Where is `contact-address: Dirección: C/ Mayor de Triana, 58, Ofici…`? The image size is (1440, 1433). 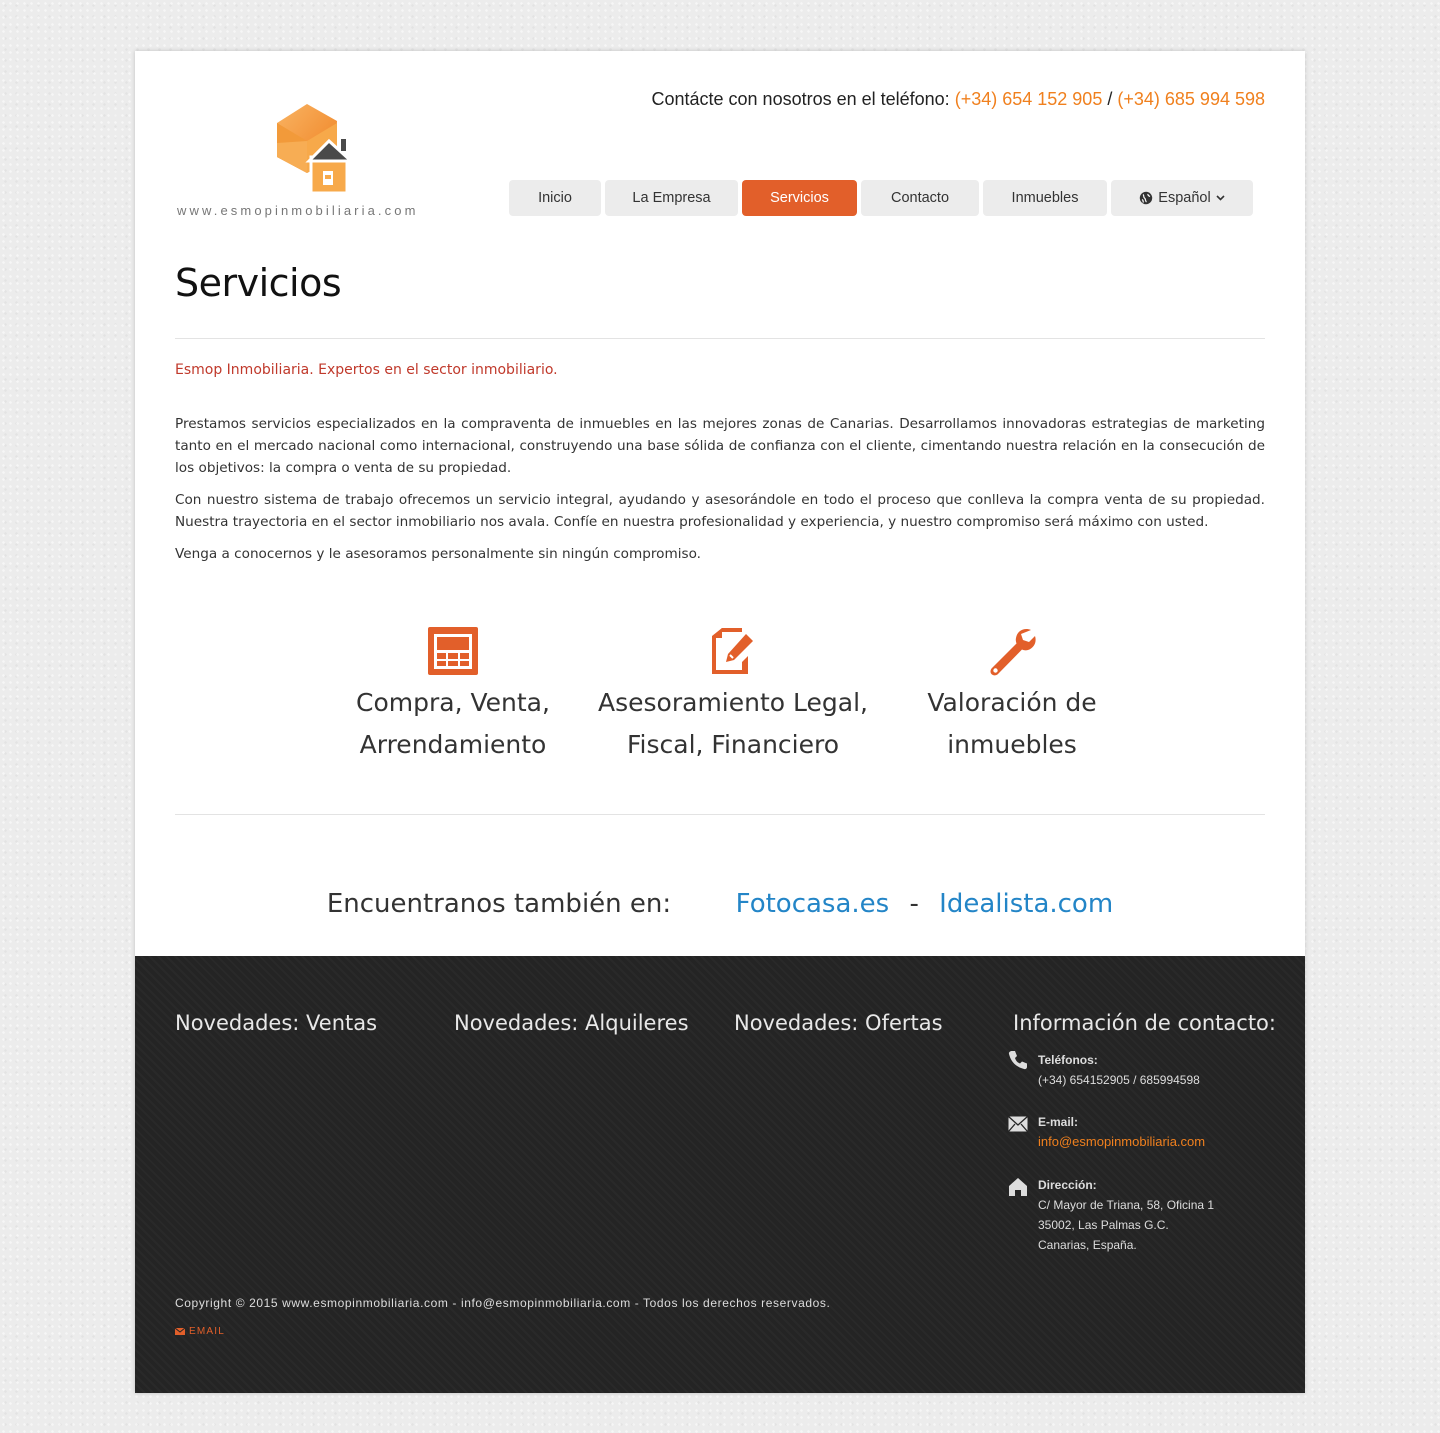 contact-address: Dirección: C/ Mayor de Triana, 58, Ofici… is located at coordinates (1112, 1215).